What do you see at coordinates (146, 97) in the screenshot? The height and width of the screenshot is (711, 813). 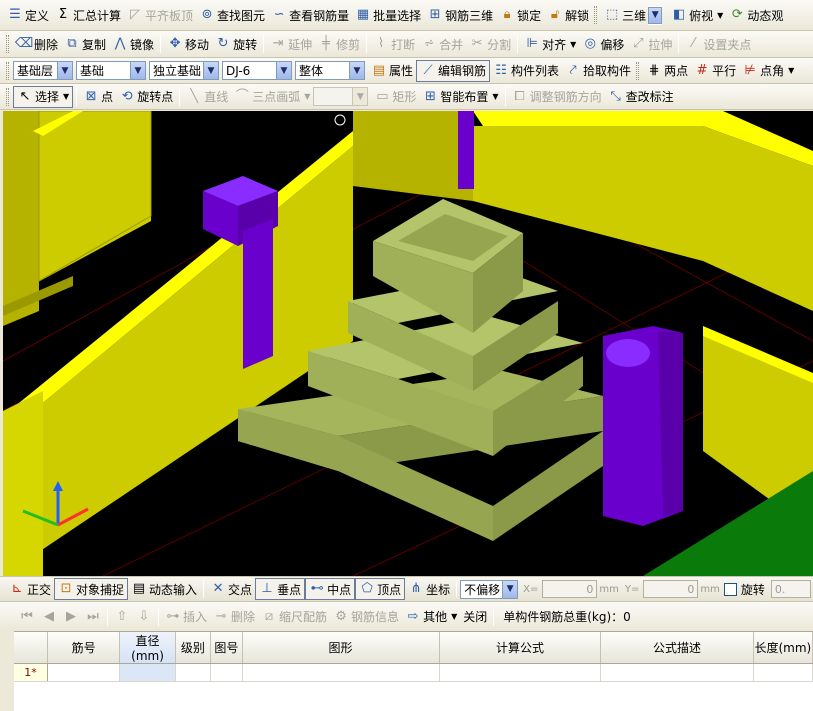 I see `rotate-point-button: ⟲ 旋转点` at bounding box center [146, 97].